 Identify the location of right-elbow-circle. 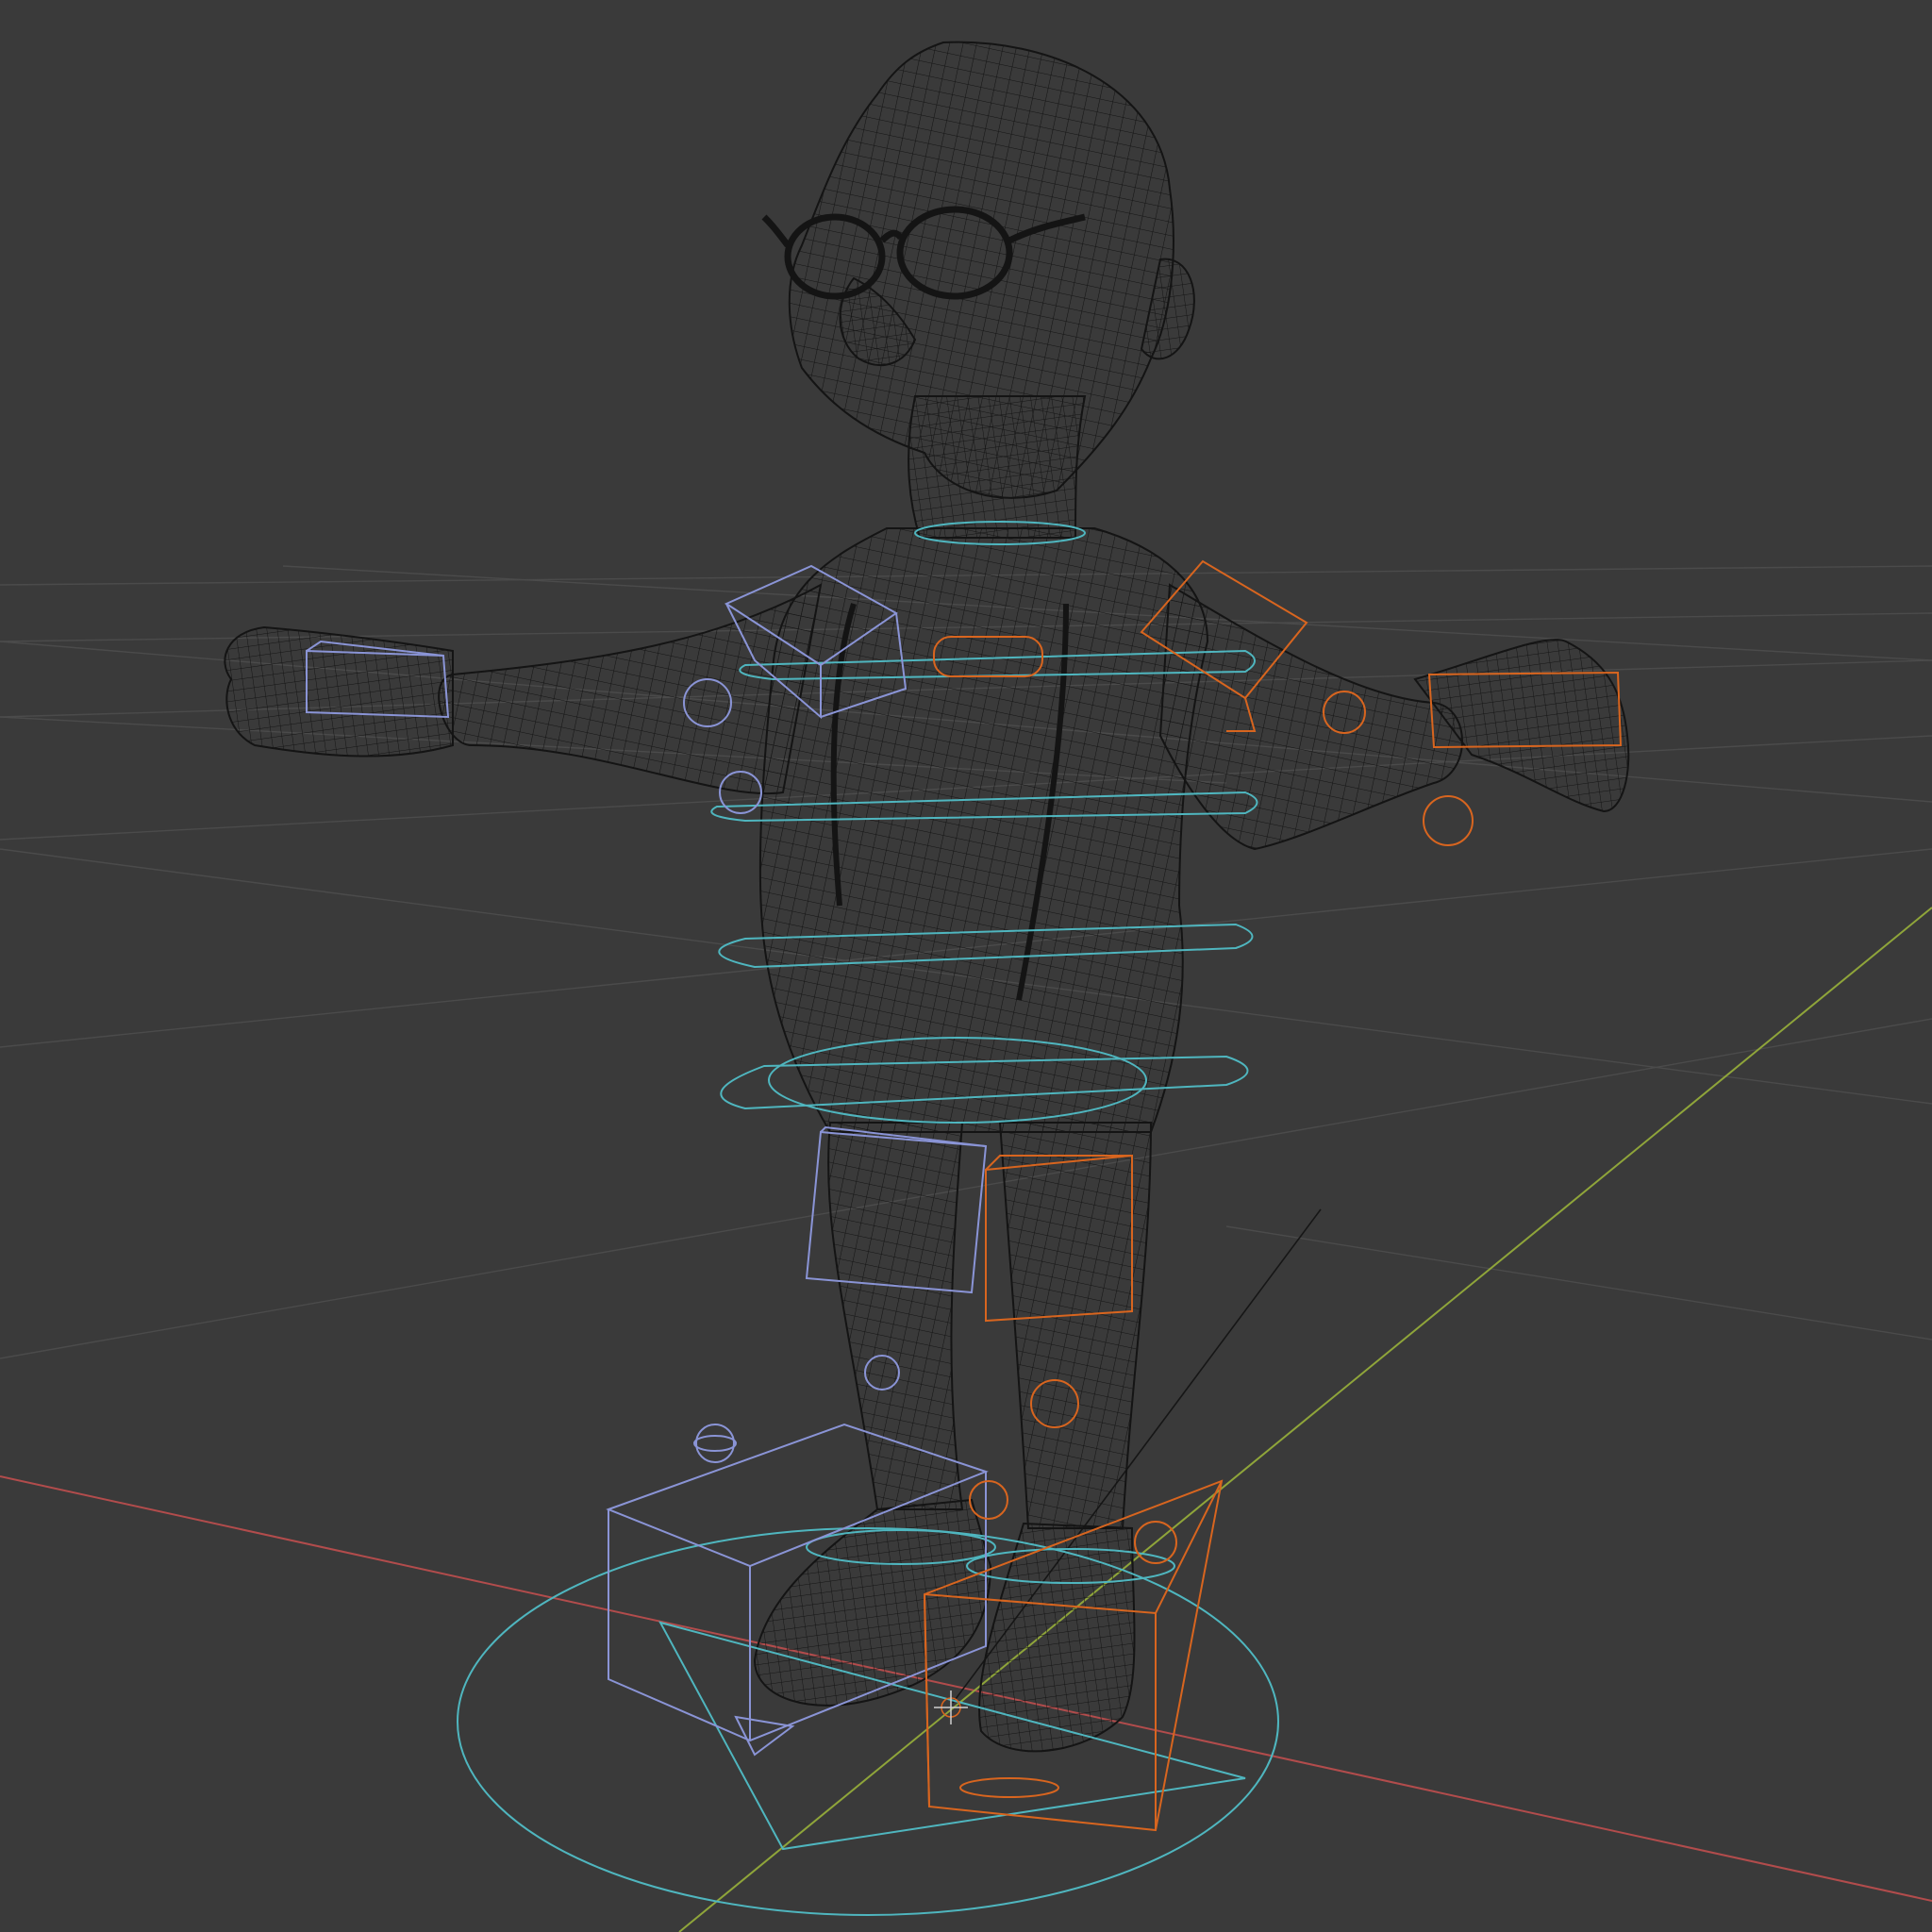
(1449, 821).